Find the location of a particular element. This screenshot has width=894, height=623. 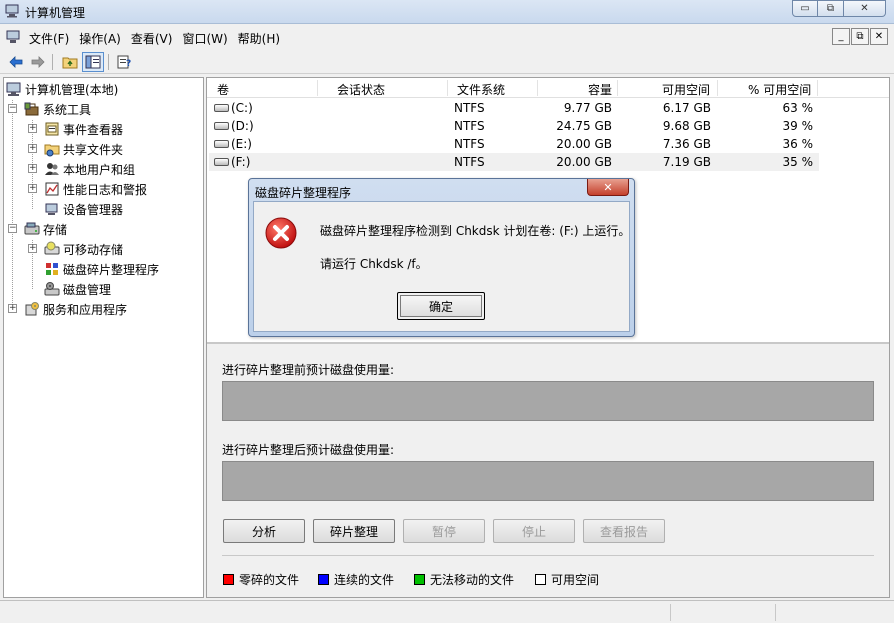

volume-row: (C:) NTFS 9.77 GB 6.17 GB 63 % is located at coordinates (514, 108).